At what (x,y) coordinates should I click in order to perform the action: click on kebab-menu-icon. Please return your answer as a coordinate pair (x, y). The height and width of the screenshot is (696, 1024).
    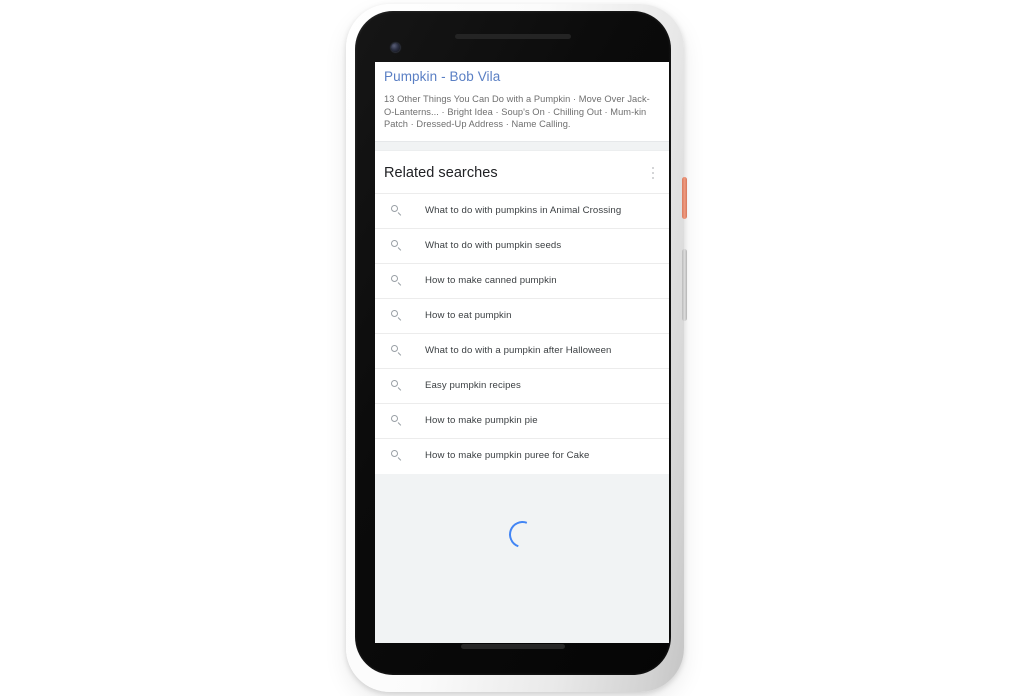
    Looking at the image, I should click on (653, 173).